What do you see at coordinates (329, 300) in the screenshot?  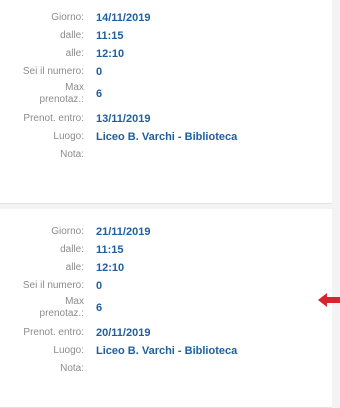 I see `arrow-left-icon` at bounding box center [329, 300].